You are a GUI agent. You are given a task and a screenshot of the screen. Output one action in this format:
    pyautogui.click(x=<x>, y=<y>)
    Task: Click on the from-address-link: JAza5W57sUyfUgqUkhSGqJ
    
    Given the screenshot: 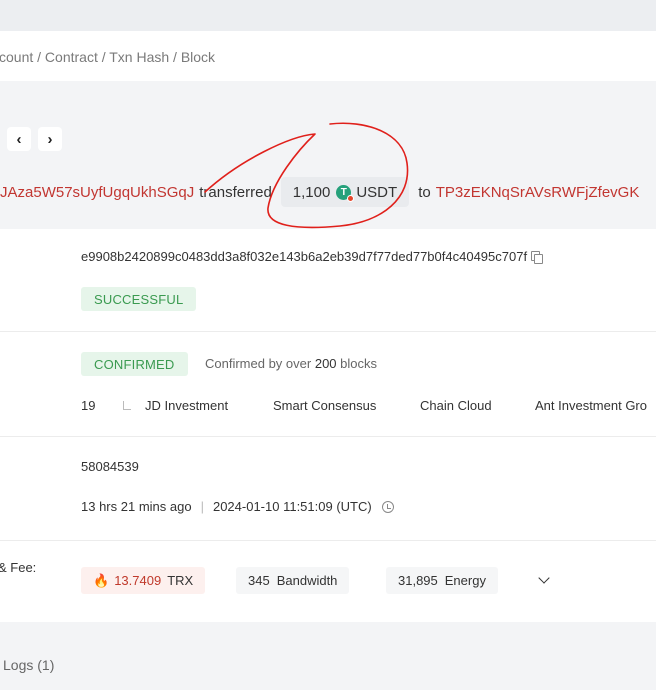 What is the action you would take?
    pyautogui.click(x=97, y=192)
    